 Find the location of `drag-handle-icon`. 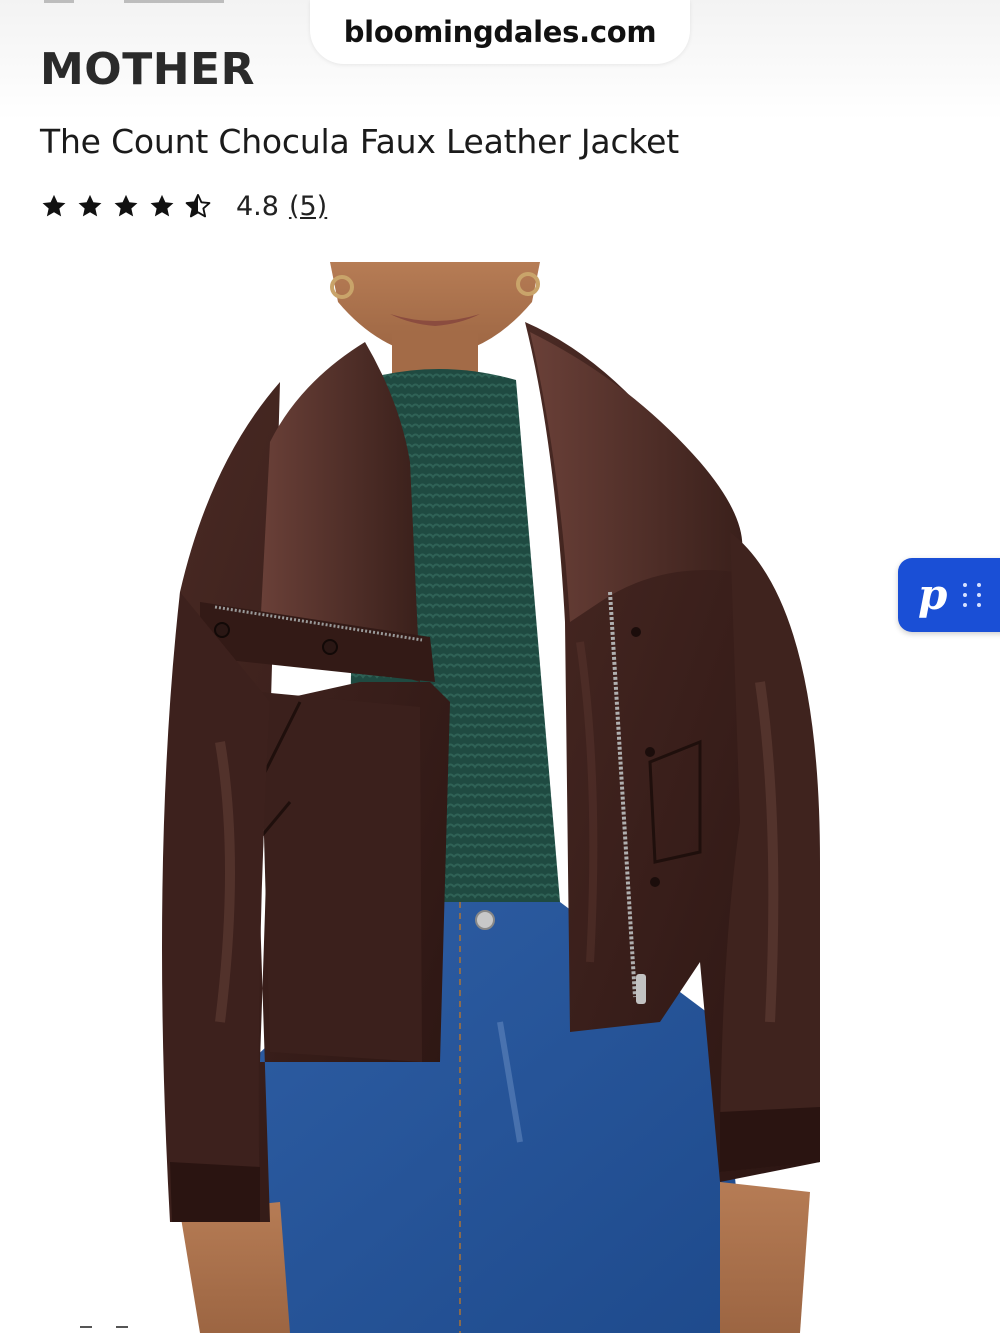

drag-handle-icon is located at coordinates (973, 595).